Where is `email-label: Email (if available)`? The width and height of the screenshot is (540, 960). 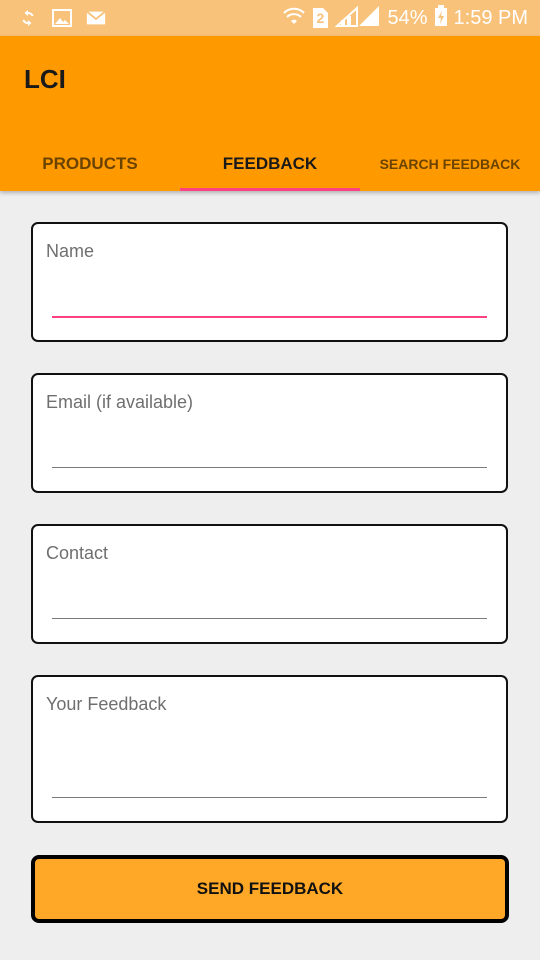 email-label: Email (if available) is located at coordinates (120, 402).